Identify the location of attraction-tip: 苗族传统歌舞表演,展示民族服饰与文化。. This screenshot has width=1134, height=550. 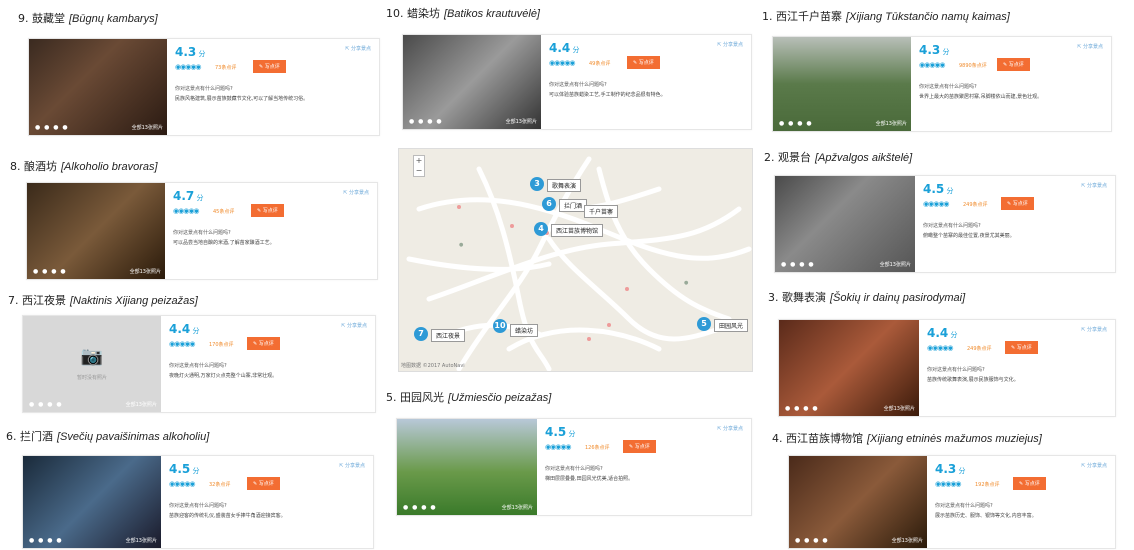
(973, 380).